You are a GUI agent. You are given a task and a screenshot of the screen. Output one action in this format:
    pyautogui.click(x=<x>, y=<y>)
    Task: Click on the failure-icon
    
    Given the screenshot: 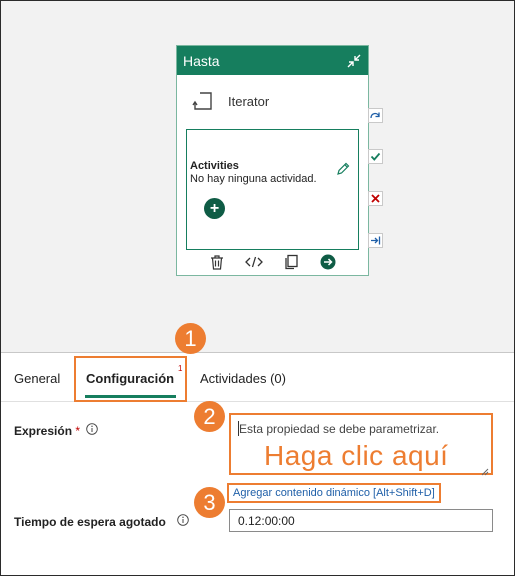 What is the action you would take?
    pyautogui.click(x=375, y=198)
    